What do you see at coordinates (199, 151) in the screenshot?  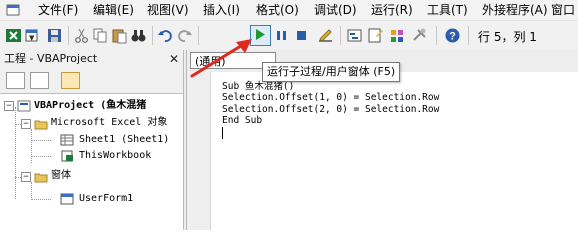 I see `code-margin` at bounding box center [199, 151].